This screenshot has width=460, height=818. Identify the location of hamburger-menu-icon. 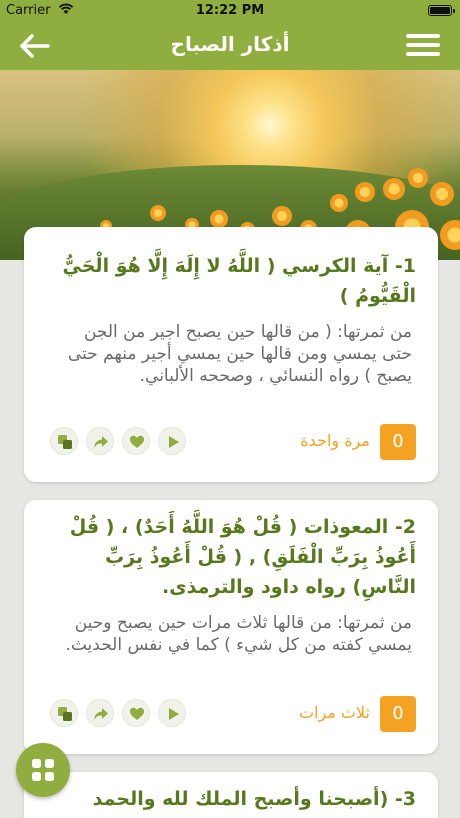
(423, 47).